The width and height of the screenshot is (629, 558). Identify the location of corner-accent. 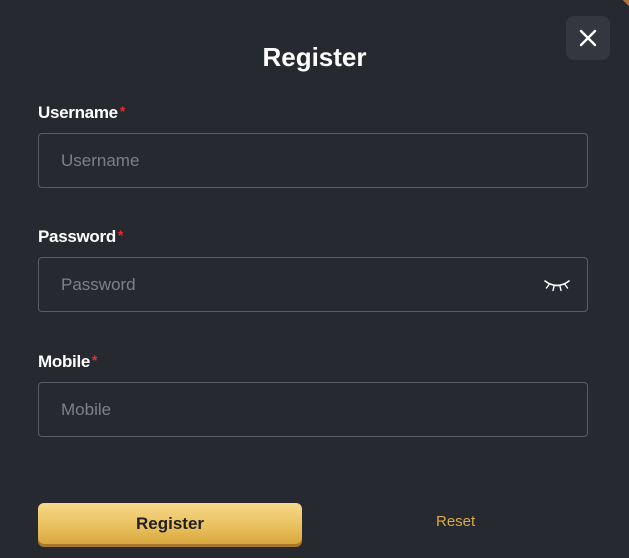
(625, 3).